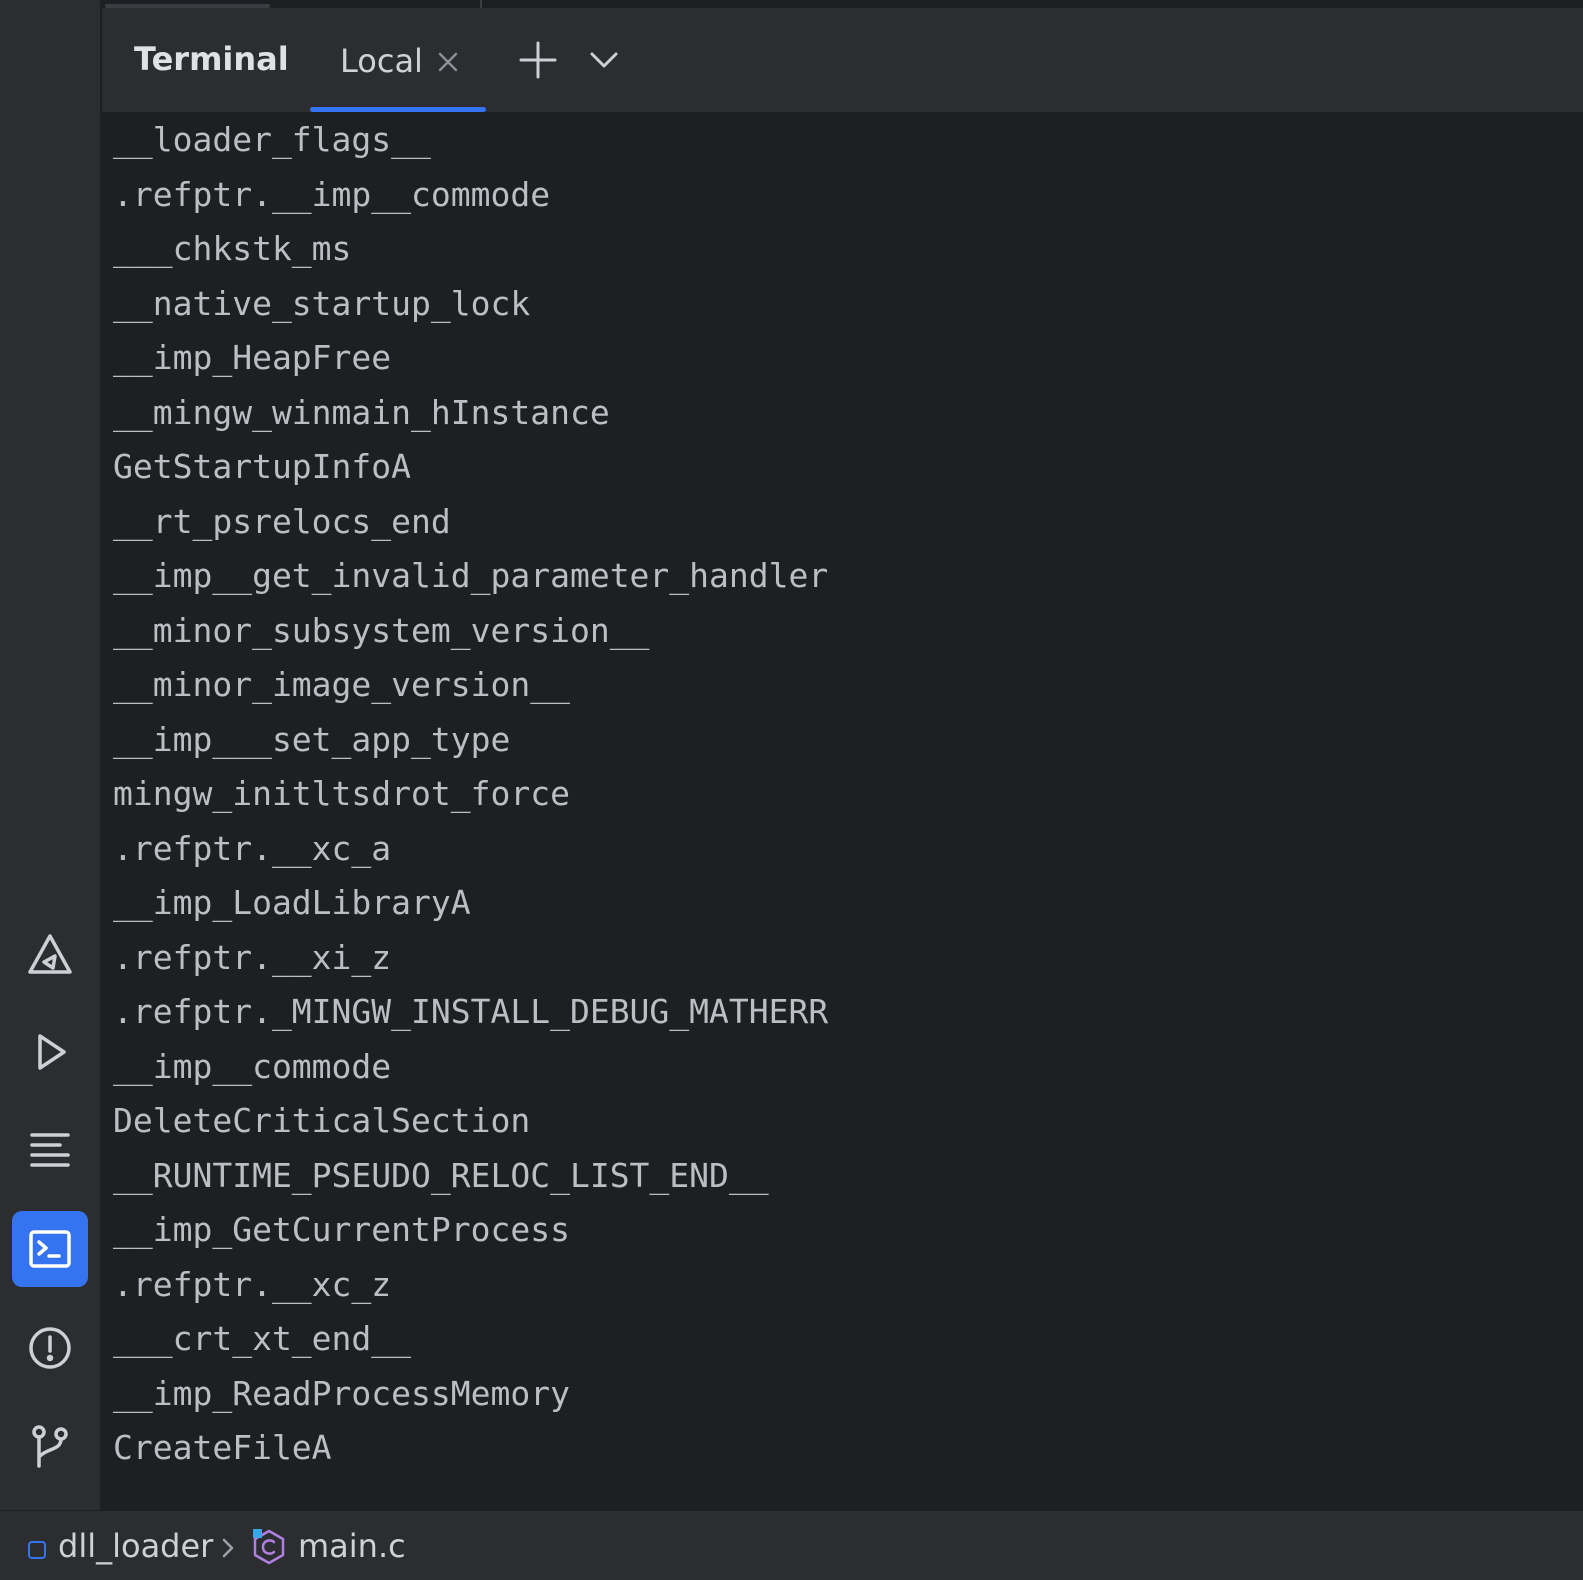  I want to click on terminal-tool-header: Terminal Local, so click(842, 60).